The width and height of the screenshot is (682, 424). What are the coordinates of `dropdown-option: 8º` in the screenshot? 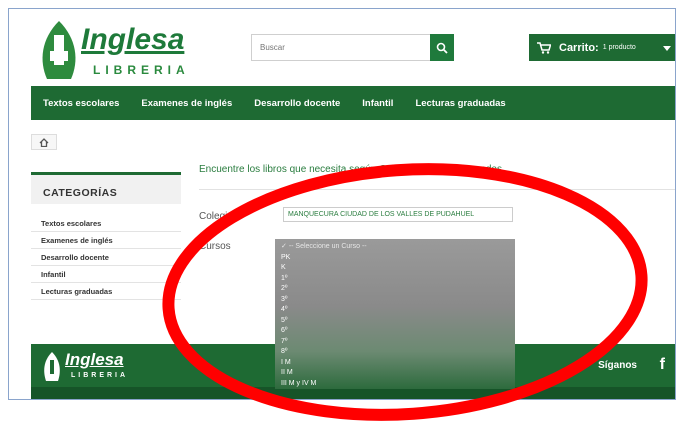 It's located at (398, 352).